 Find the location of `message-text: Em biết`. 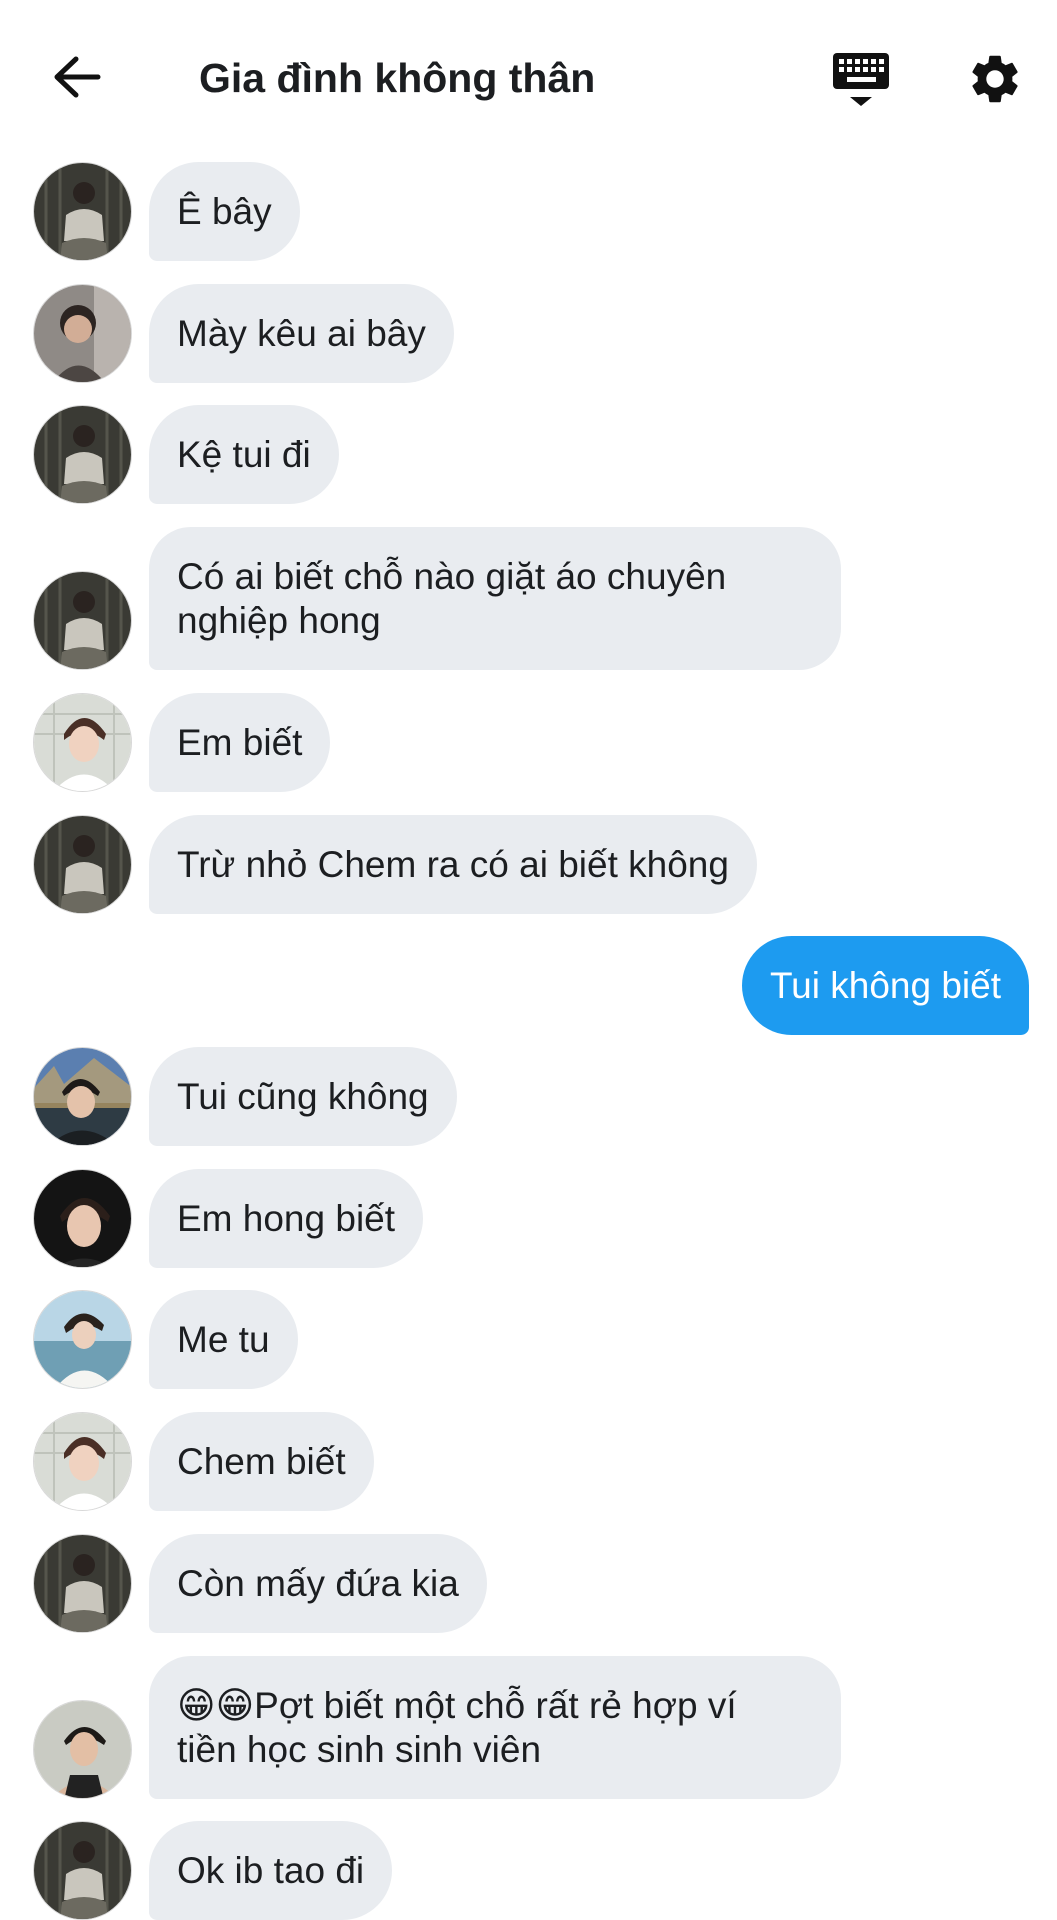

message-text: Em biết is located at coordinates (240, 742).